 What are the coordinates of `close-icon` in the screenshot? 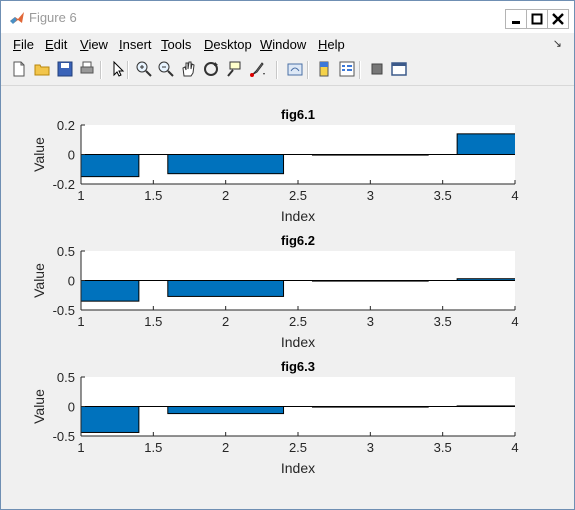 It's located at (558, 19).